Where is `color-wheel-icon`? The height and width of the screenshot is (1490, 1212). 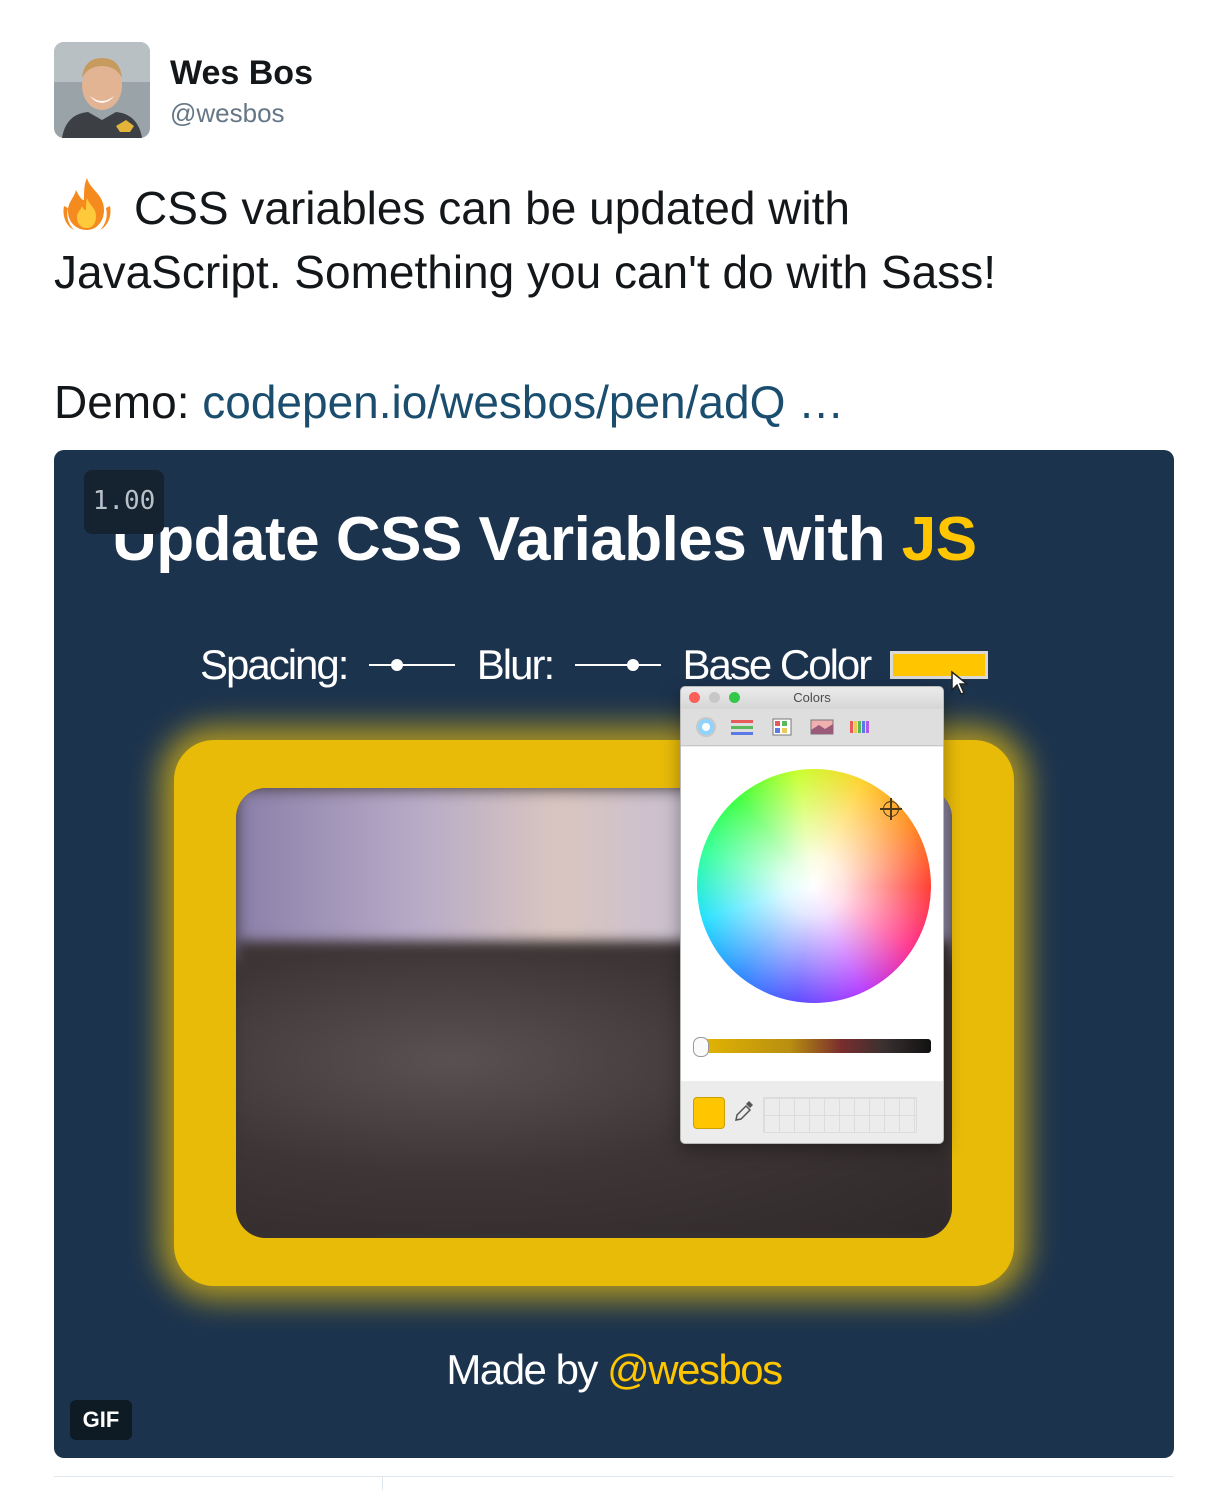
color-wheel-icon is located at coordinates (706, 727).